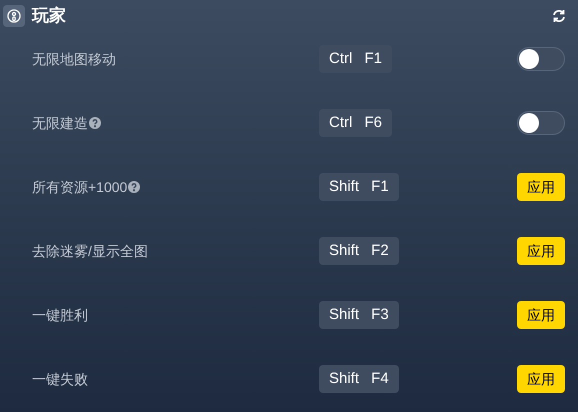  I want to click on player-icon, so click(14, 16).